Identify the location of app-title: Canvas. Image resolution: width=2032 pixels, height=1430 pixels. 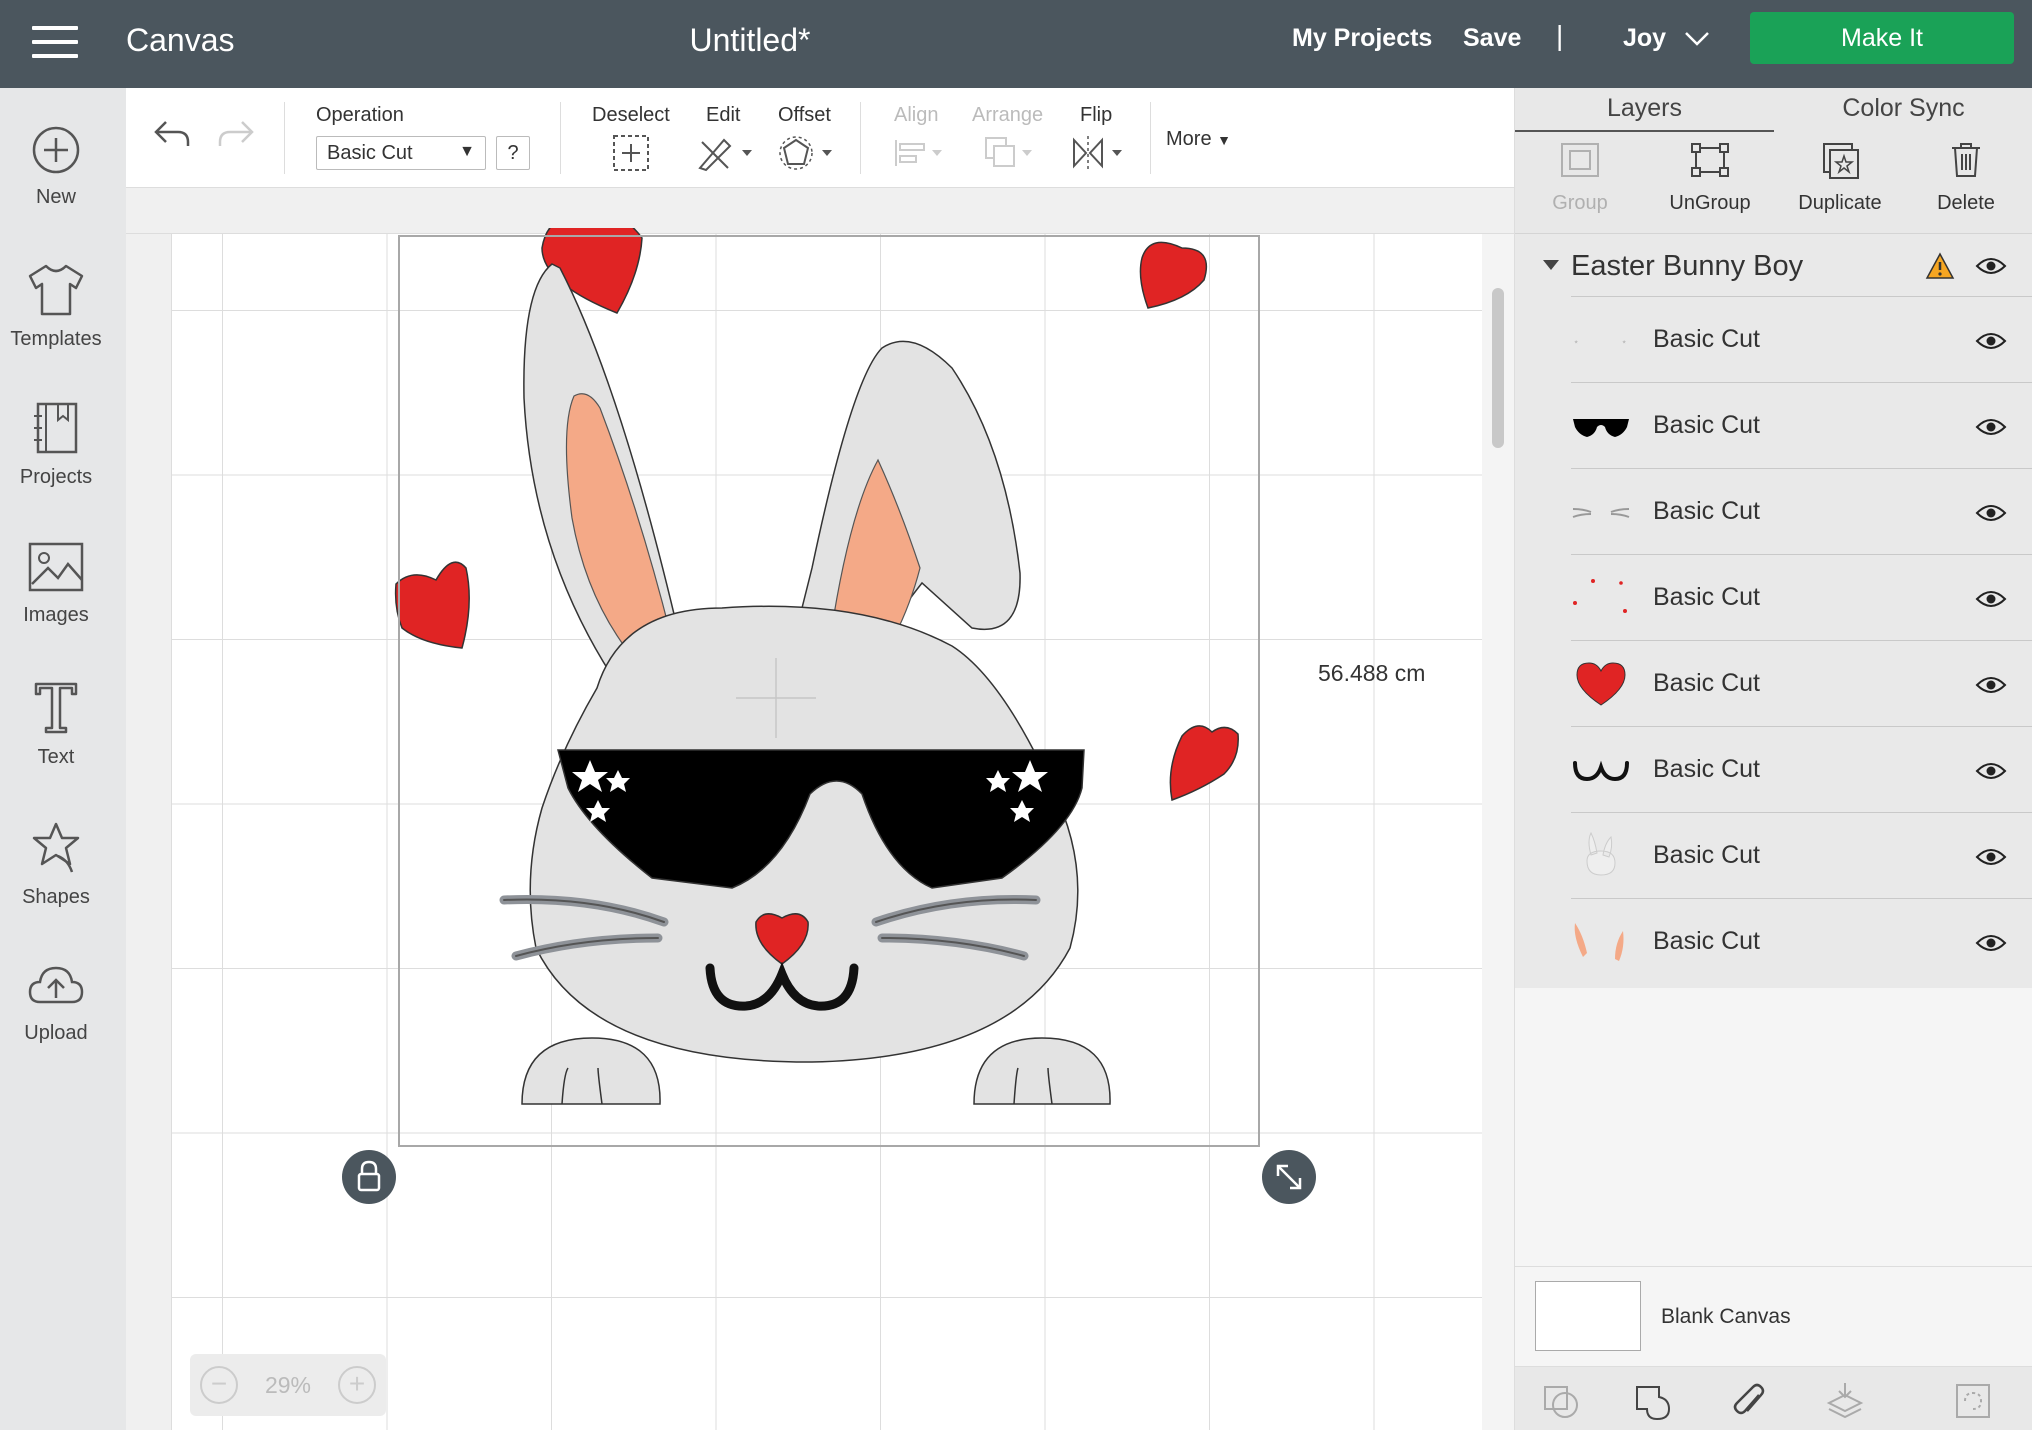
(180, 40).